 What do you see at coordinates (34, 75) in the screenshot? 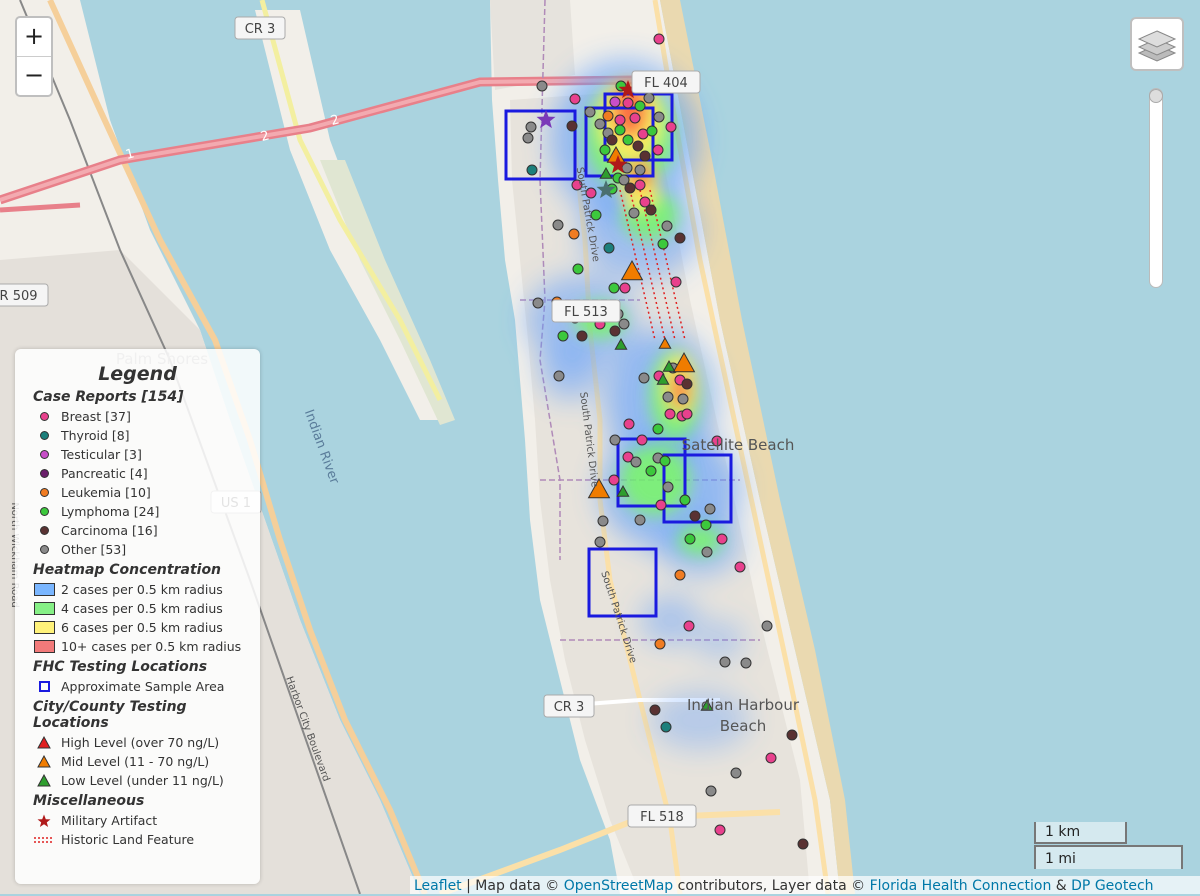
I see `zoom-out-button: −` at bounding box center [34, 75].